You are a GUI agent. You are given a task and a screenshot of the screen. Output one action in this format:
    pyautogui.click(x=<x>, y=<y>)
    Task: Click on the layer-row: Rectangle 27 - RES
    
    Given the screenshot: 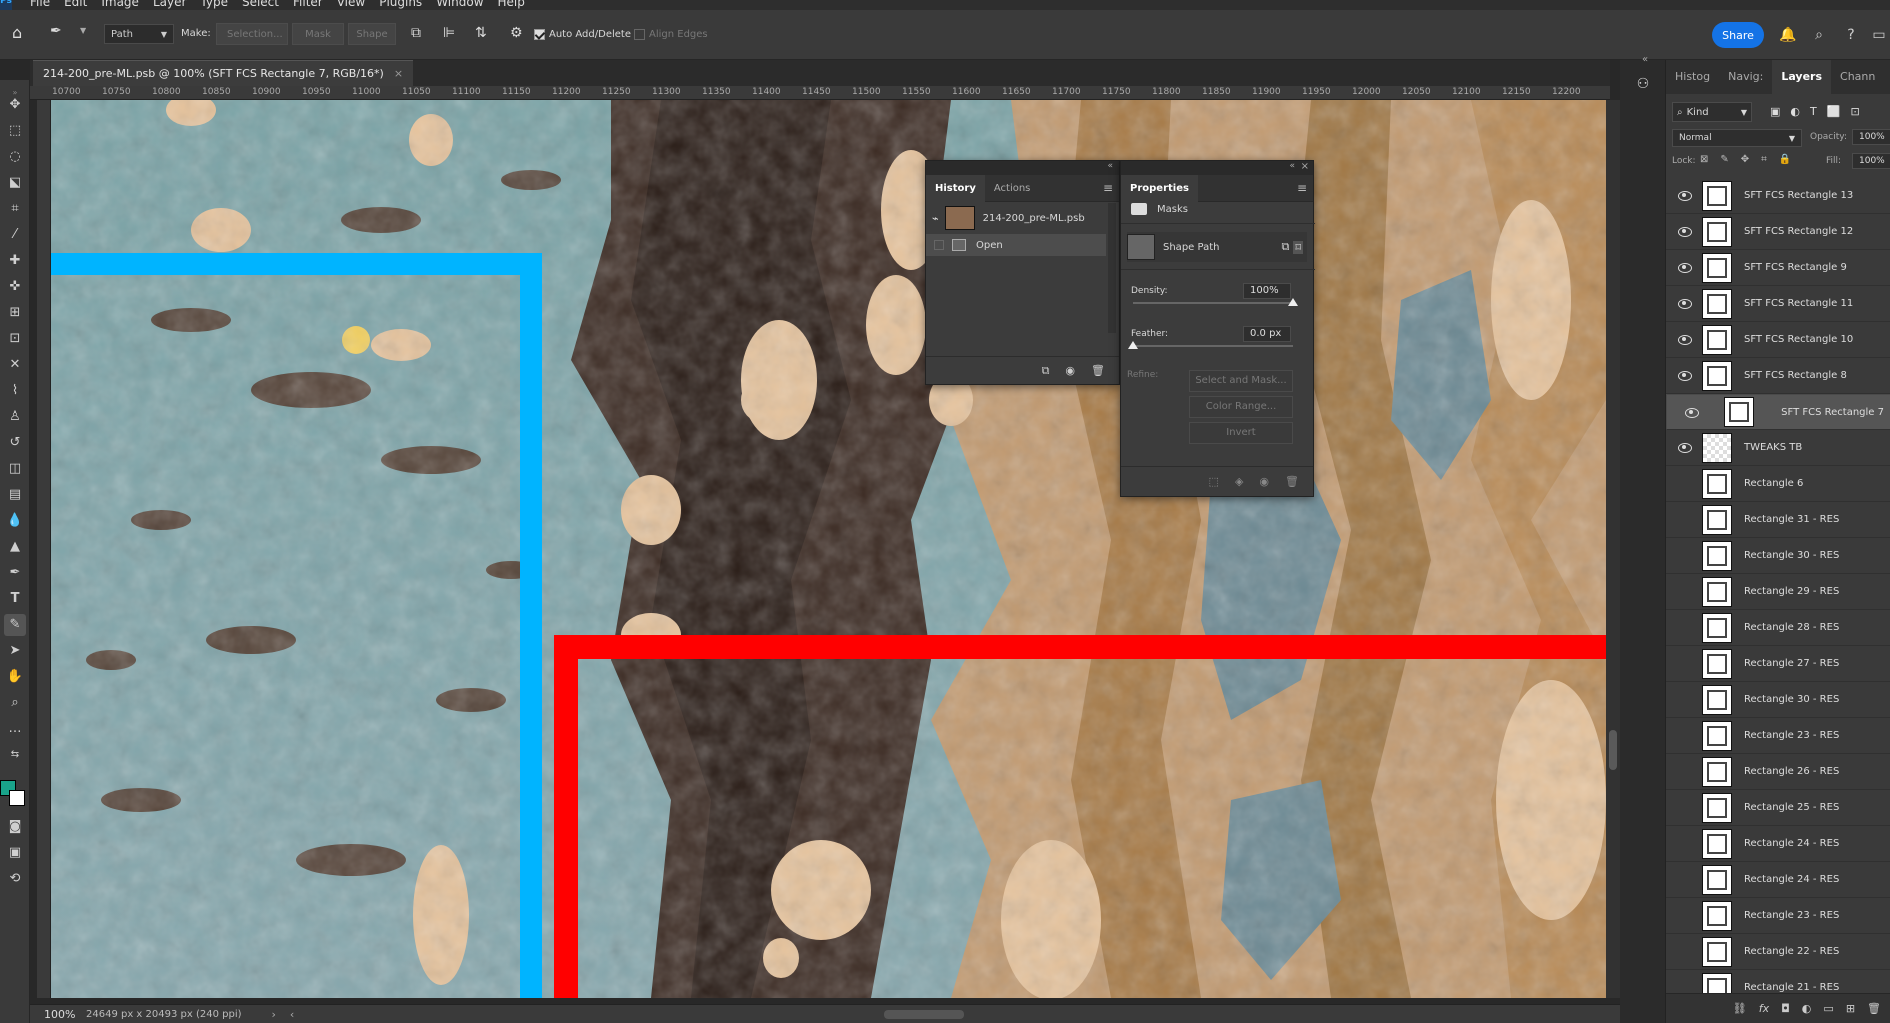 What is the action you would take?
    pyautogui.click(x=1778, y=664)
    